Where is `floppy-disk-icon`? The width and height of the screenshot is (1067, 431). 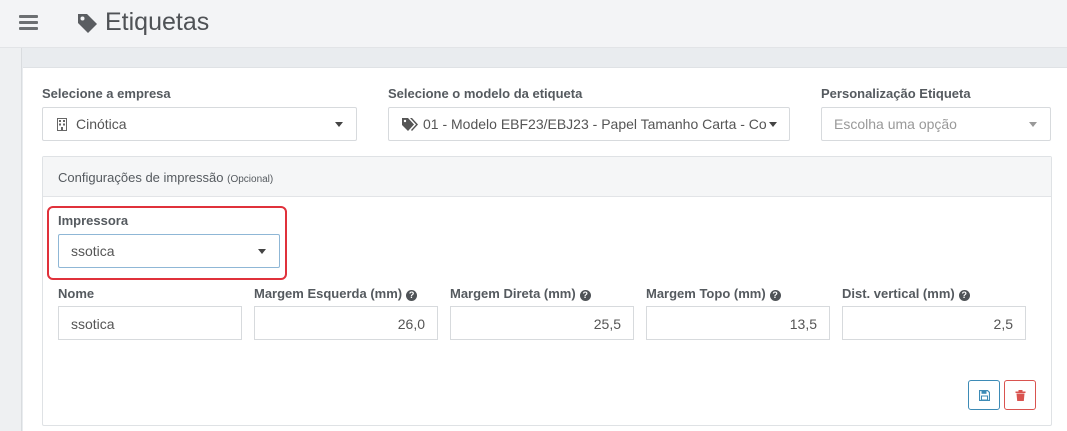 floppy-disk-icon is located at coordinates (984, 395).